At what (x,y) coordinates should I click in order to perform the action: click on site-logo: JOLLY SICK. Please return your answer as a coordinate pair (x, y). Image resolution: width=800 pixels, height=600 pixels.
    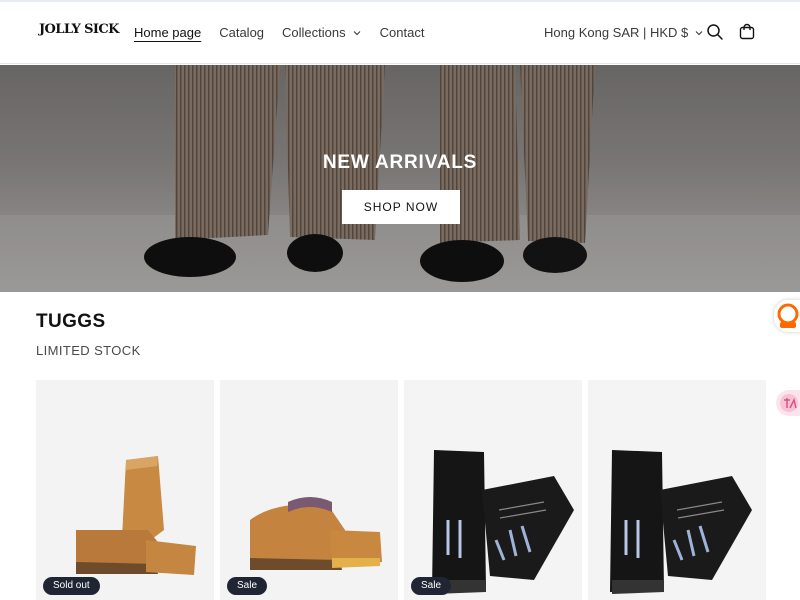
    Looking at the image, I should click on (79, 29).